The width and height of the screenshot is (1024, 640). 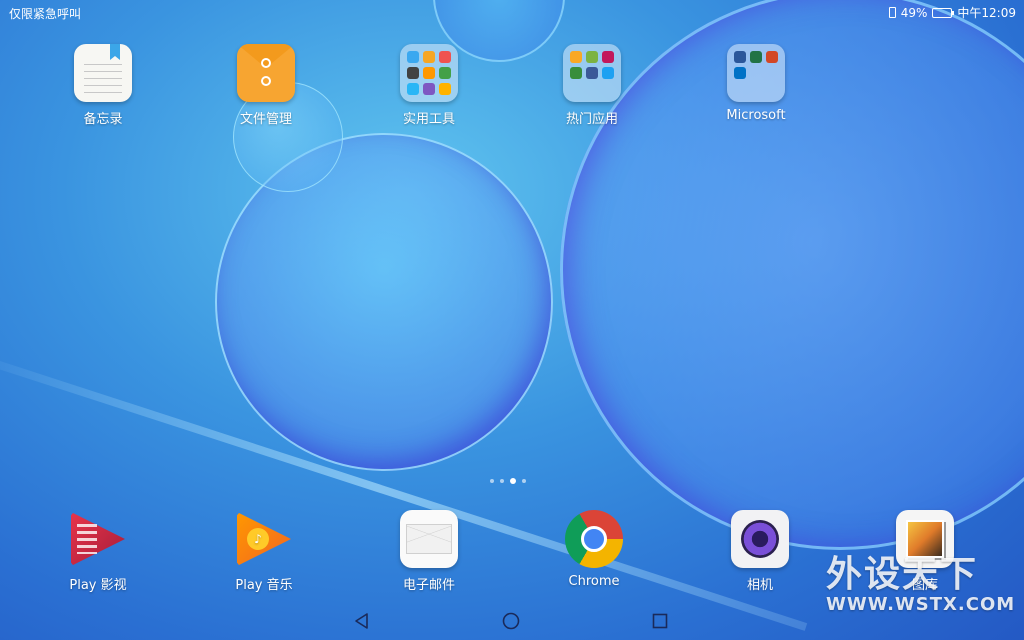 I want to click on folder-tools: 实用工具, so click(x=429, y=85).